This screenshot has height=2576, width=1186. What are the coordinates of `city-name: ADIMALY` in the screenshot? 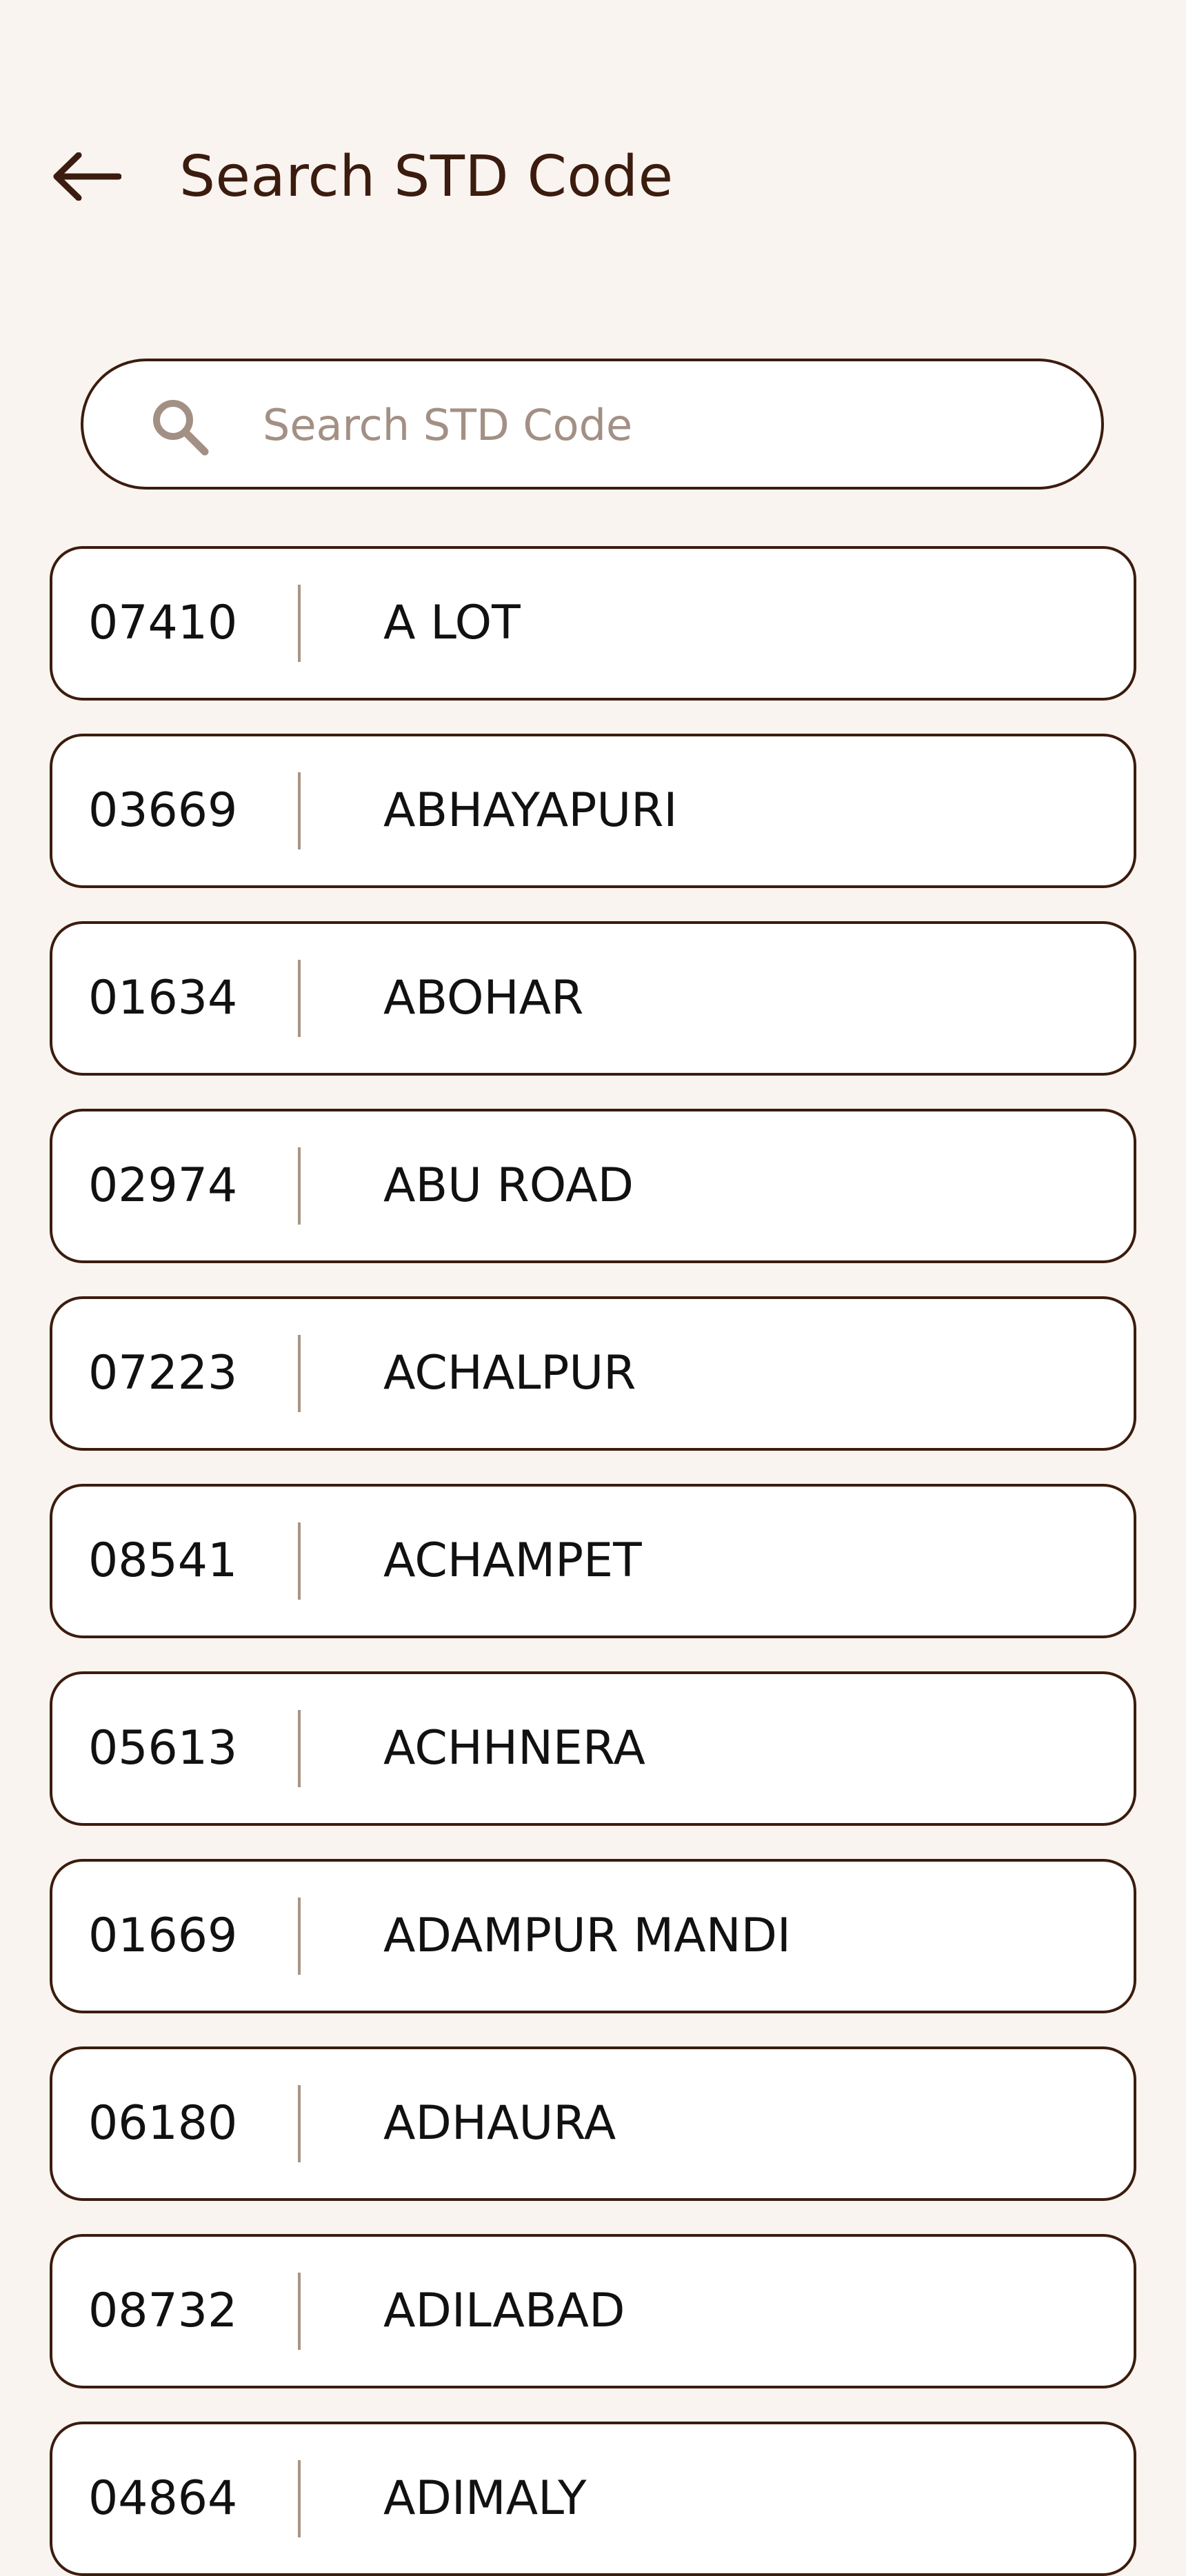 It's located at (485, 2498).